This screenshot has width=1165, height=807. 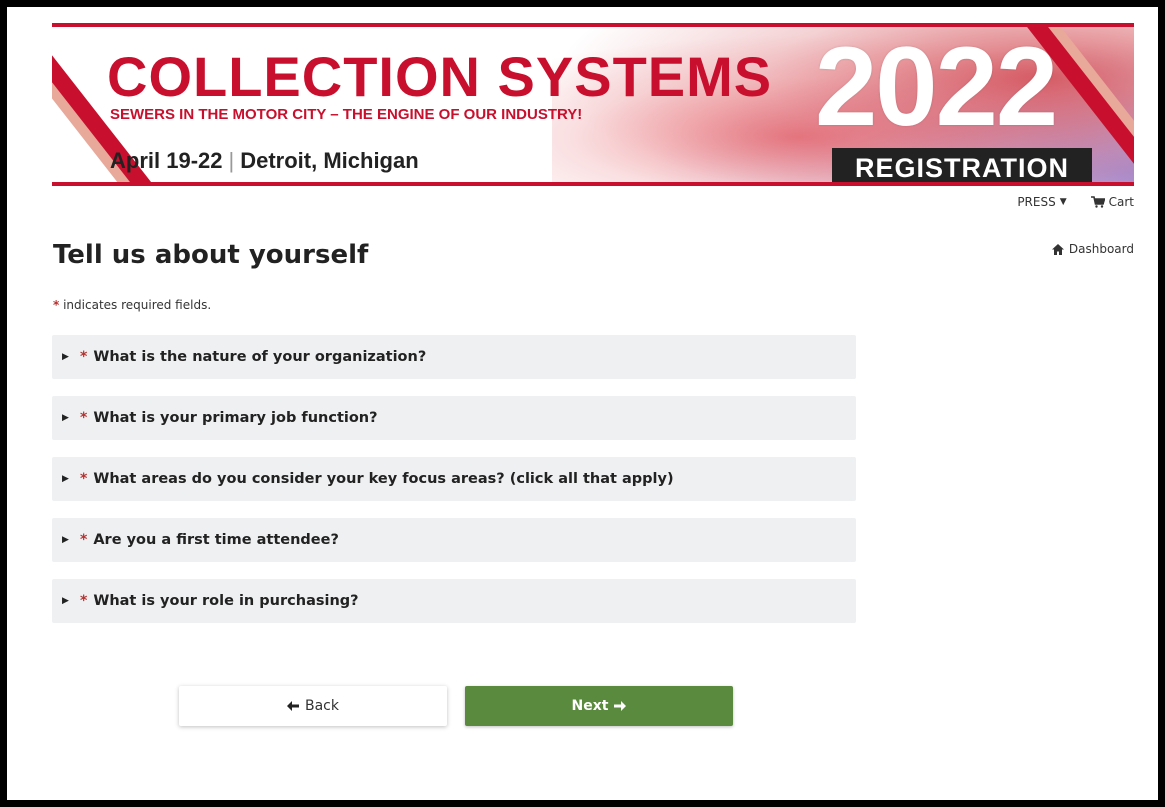 I want to click on next-button: Next, so click(x=599, y=706).